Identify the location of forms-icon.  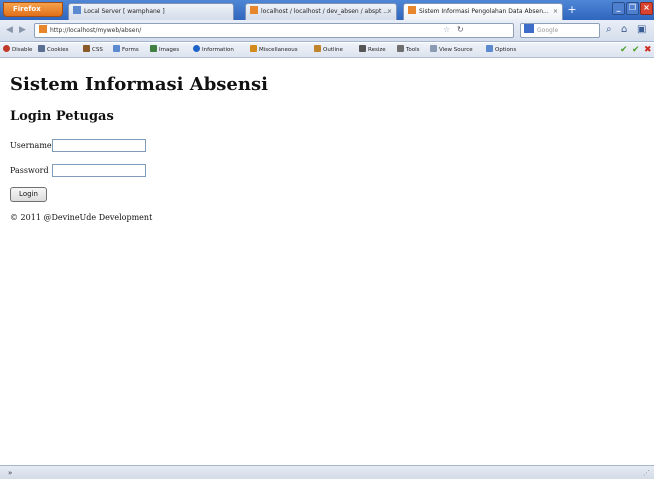
(116, 48).